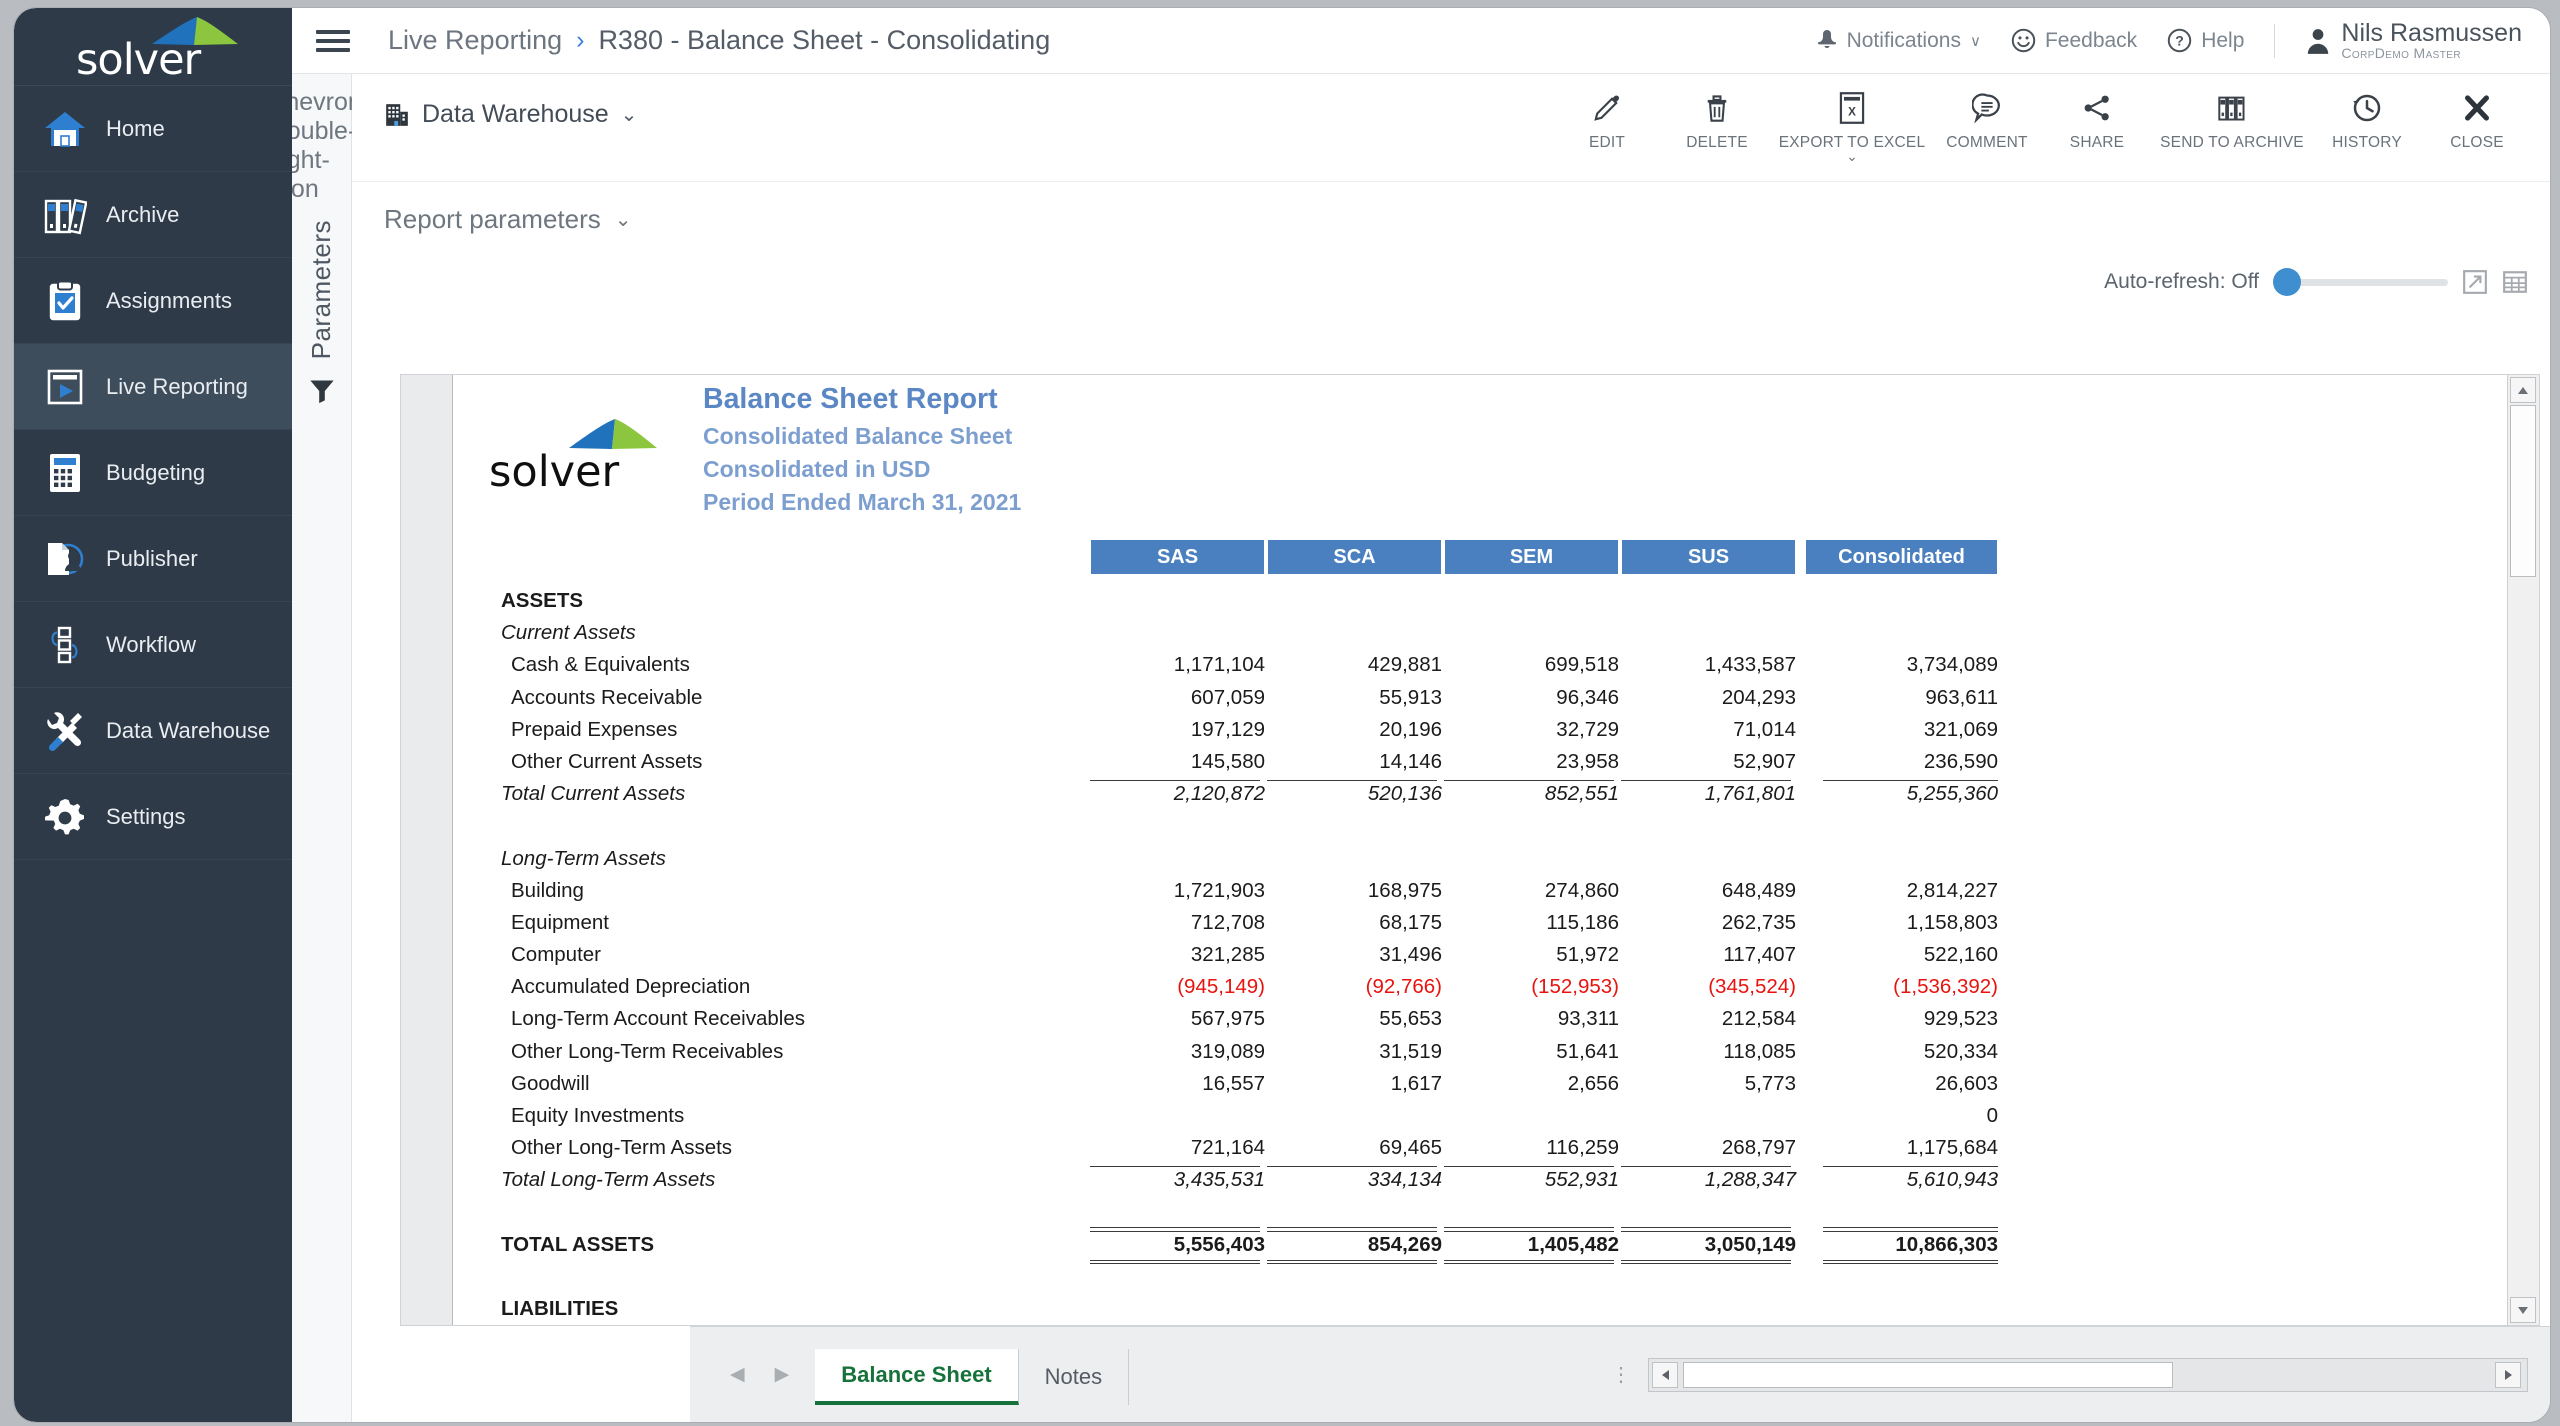 The image size is (2560, 1426). I want to click on history-button: HISTORY, so click(2367, 119).